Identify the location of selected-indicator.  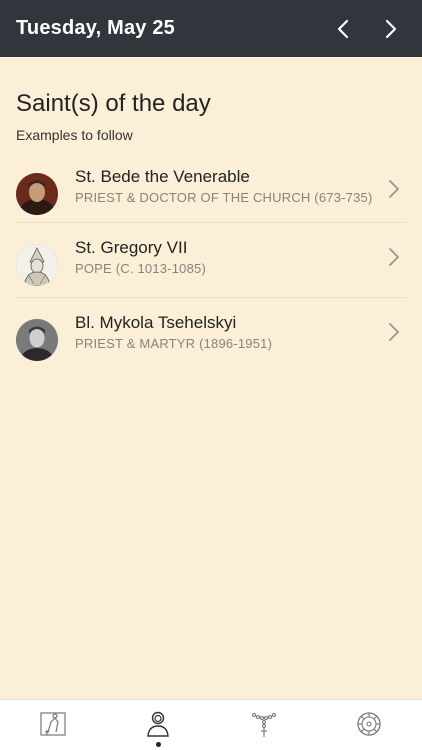
(158, 744).